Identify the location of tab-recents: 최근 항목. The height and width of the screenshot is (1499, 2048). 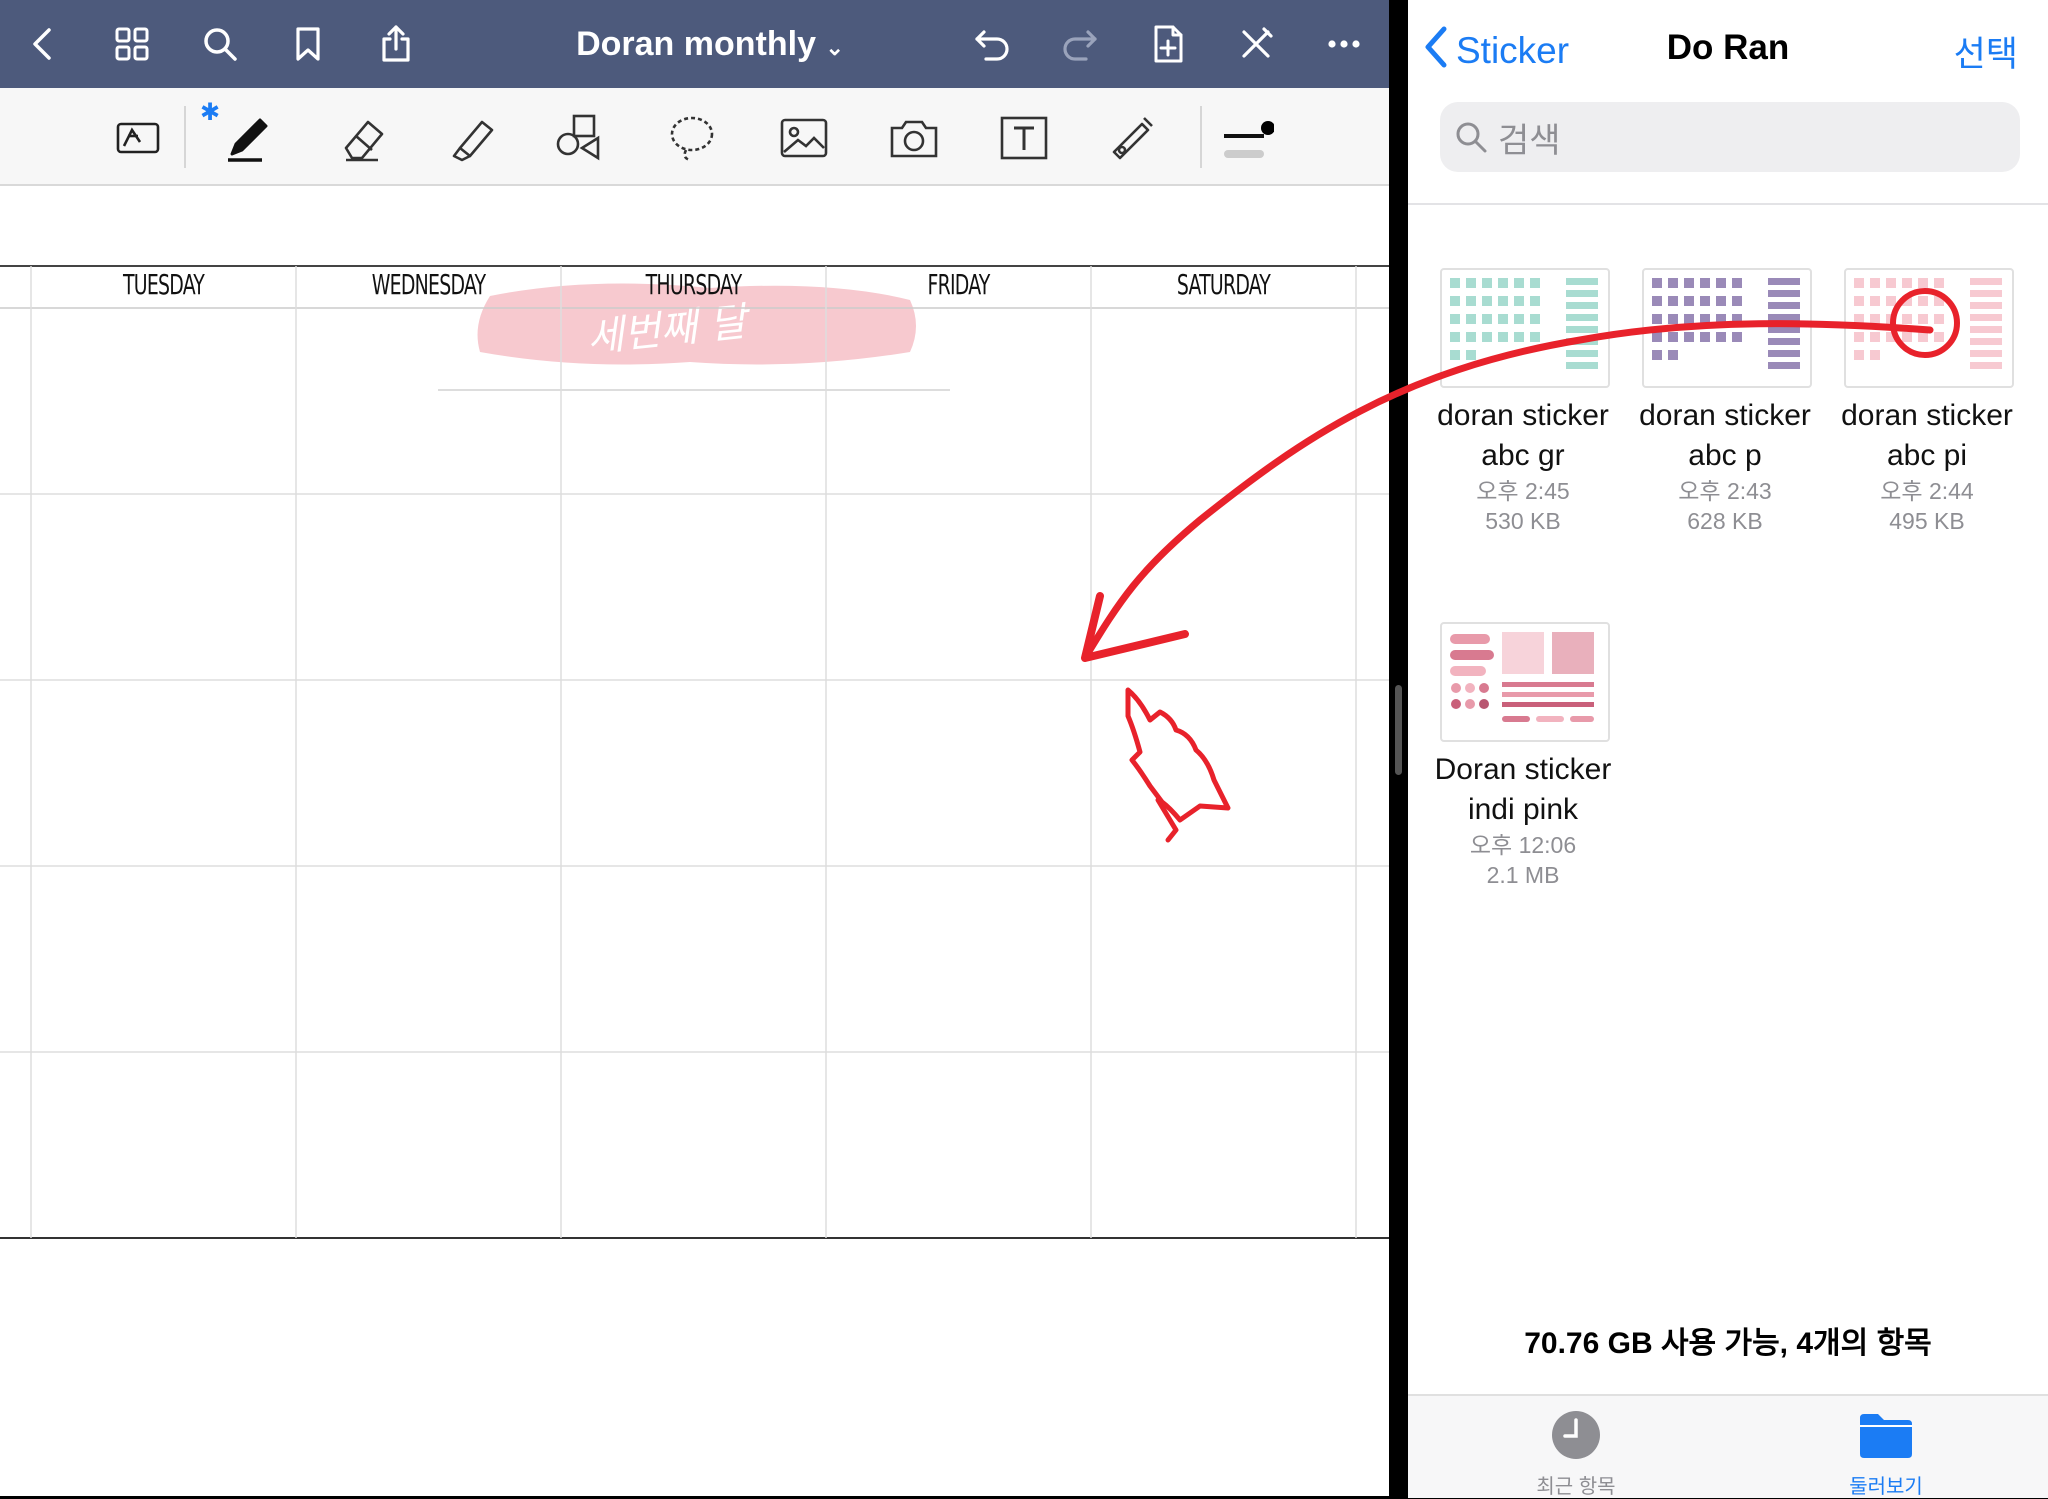
(1576, 1454).